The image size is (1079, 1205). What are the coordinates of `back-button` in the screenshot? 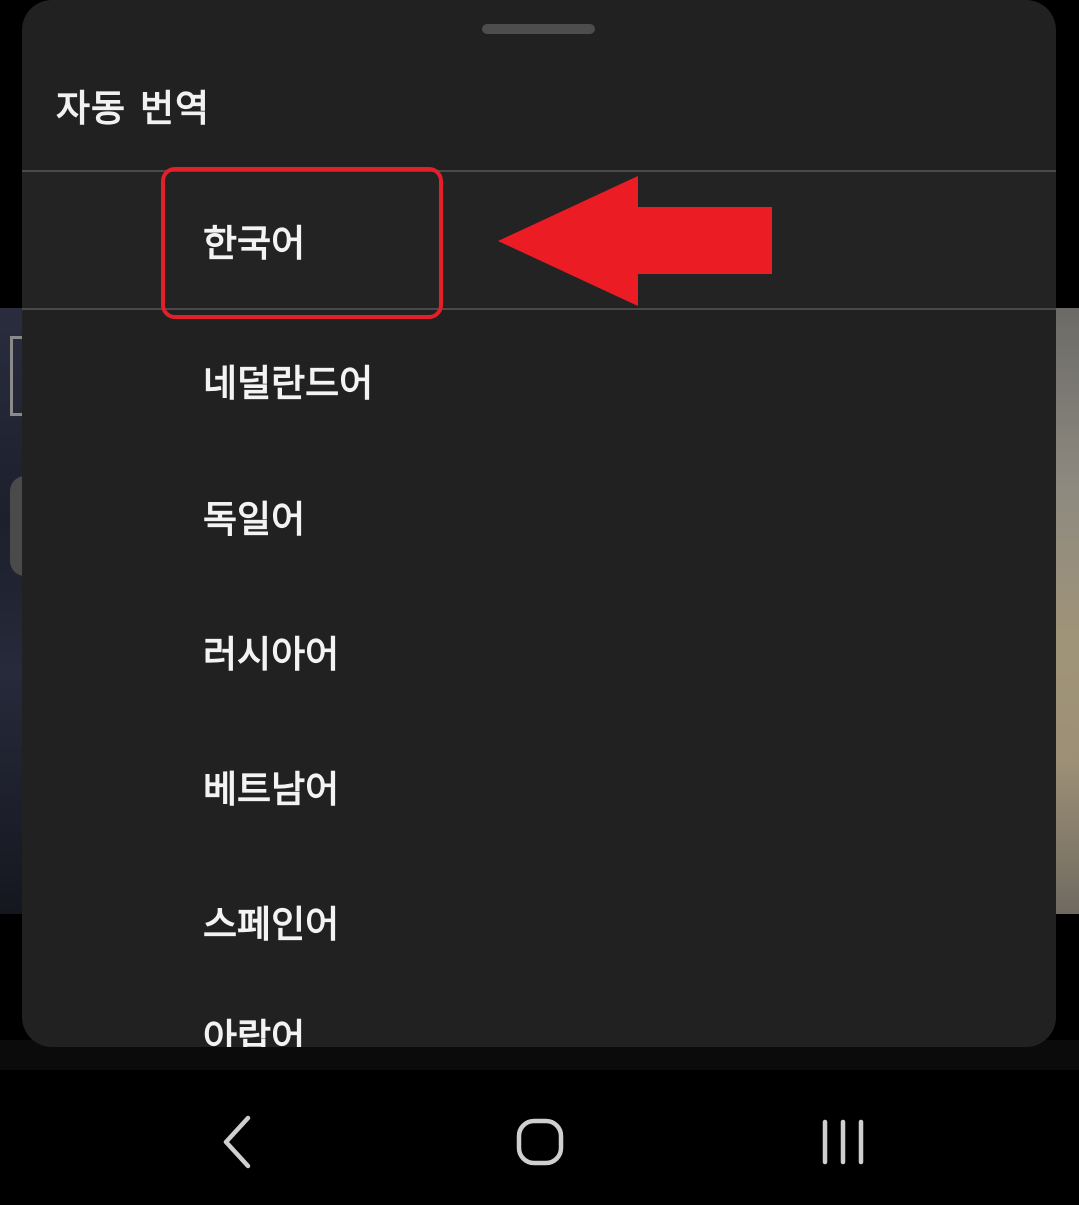 It's located at (238, 1142).